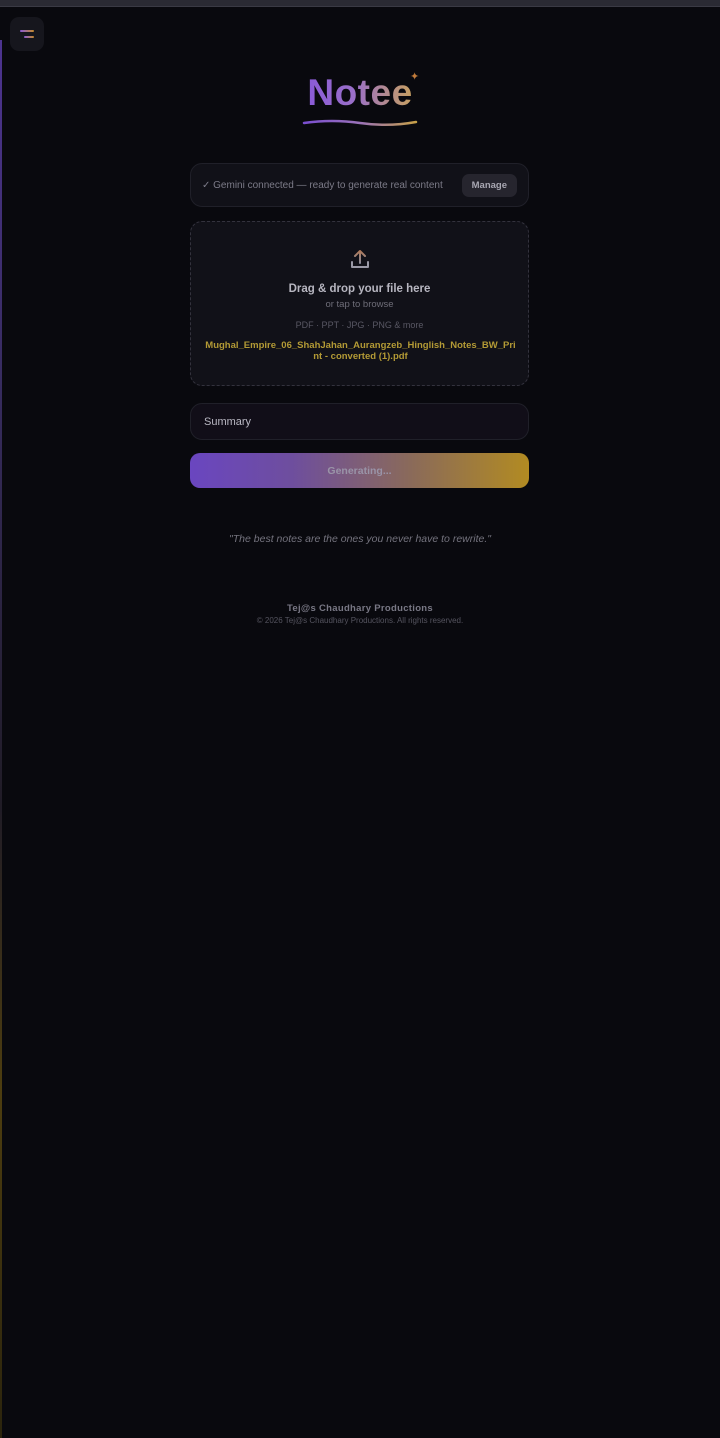 The width and height of the screenshot is (720, 1438). What do you see at coordinates (27, 31) in the screenshot?
I see `hamburger-menu-icon` at bounding box center [27, 31].